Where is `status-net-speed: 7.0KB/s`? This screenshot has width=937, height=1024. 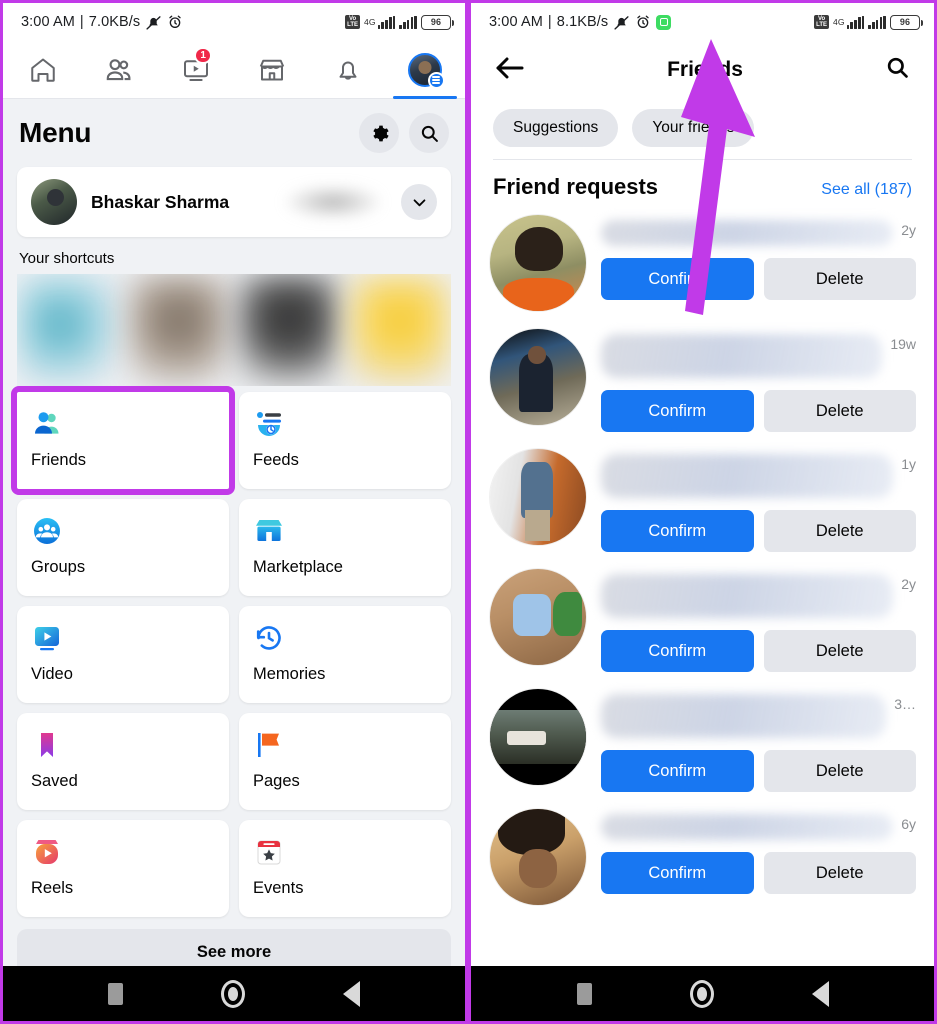 status-net-speed: 7.0KB/s is located at coordinates (114, 22).